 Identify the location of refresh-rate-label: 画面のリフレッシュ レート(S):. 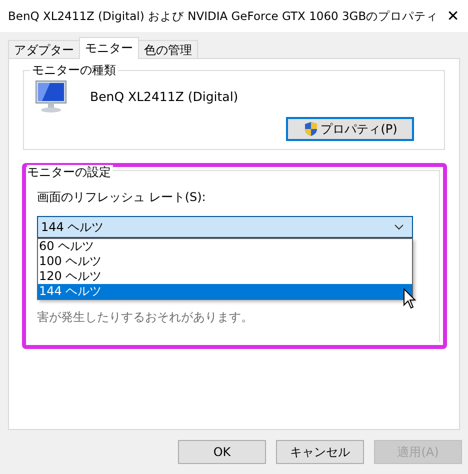
(122, 197).